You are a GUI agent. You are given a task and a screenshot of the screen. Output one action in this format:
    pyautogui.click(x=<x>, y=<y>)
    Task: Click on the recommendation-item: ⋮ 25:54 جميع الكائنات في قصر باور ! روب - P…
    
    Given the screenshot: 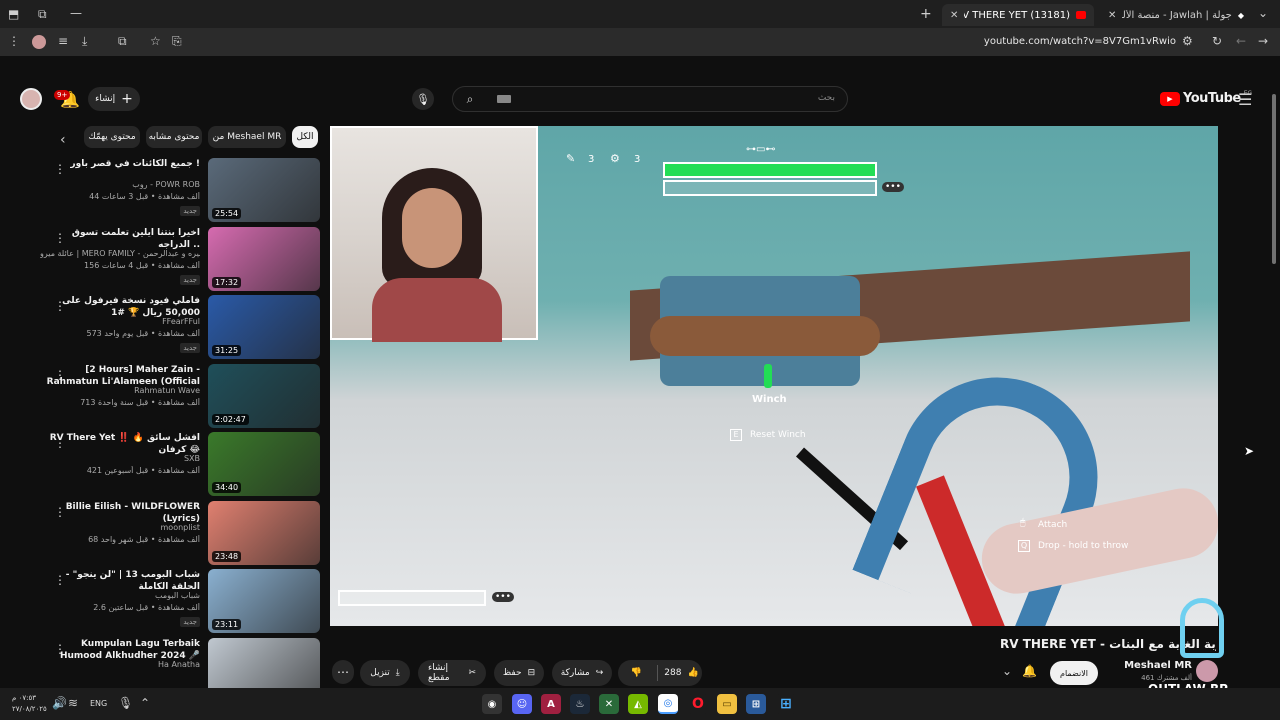 What is the action you would take?
    pyautogui.click(x=180, y=190)
    